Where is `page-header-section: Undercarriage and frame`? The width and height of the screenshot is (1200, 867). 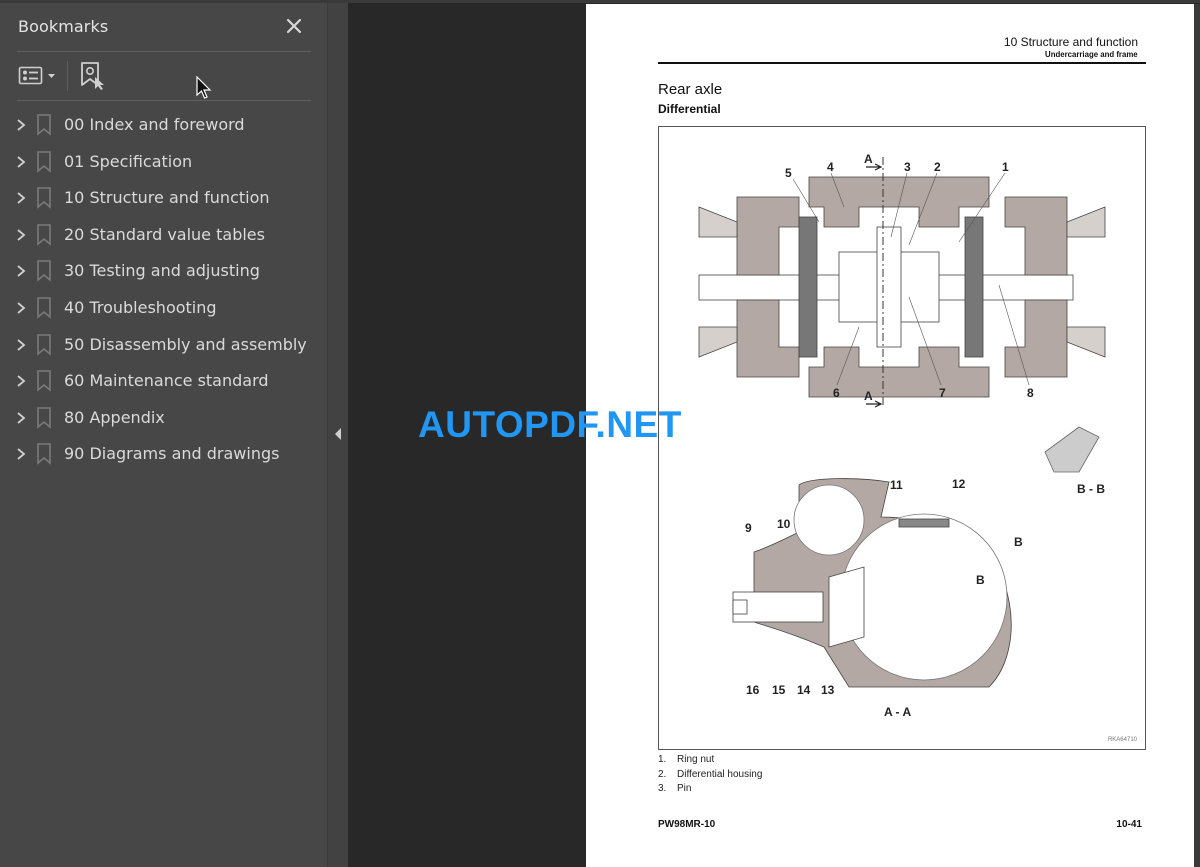
page-header-section: Undercarriage and frame is located at coordinates (1091, 54).